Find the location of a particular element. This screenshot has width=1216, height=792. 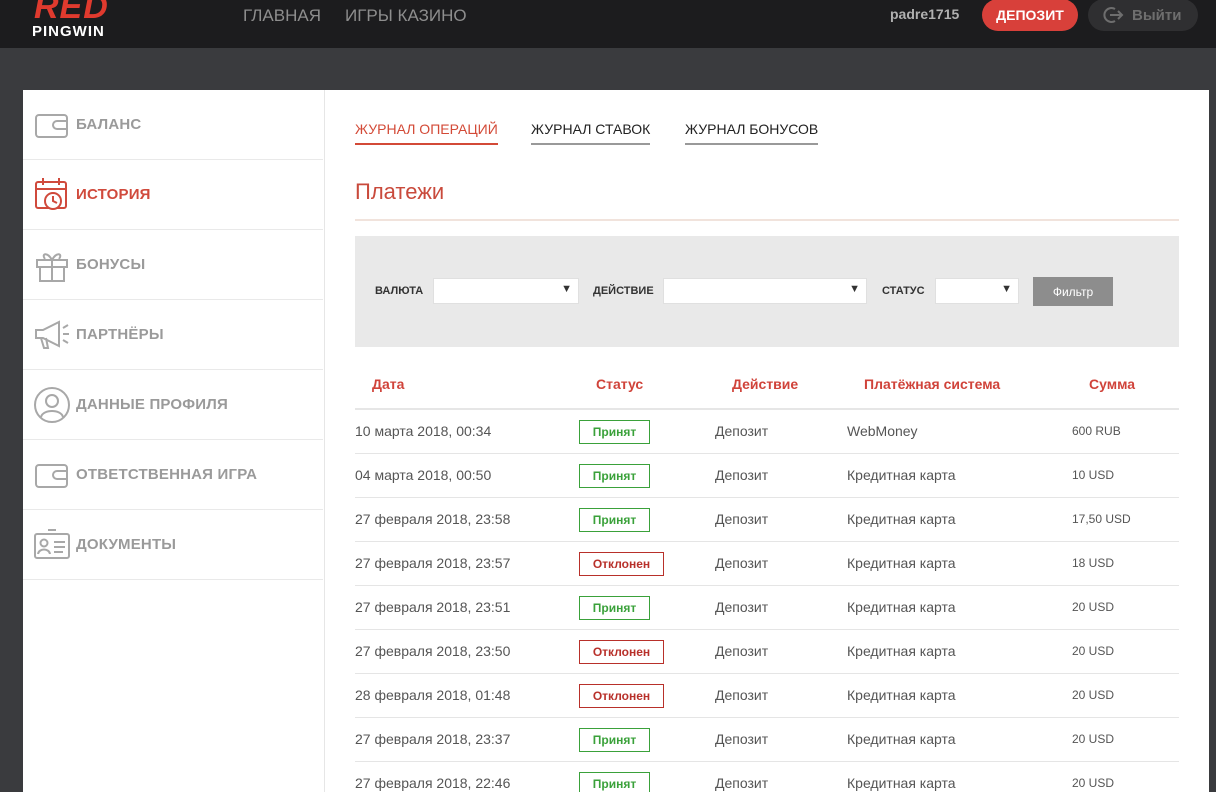

site-logo: RED PINGWIN is located at coordinates (87, 23).